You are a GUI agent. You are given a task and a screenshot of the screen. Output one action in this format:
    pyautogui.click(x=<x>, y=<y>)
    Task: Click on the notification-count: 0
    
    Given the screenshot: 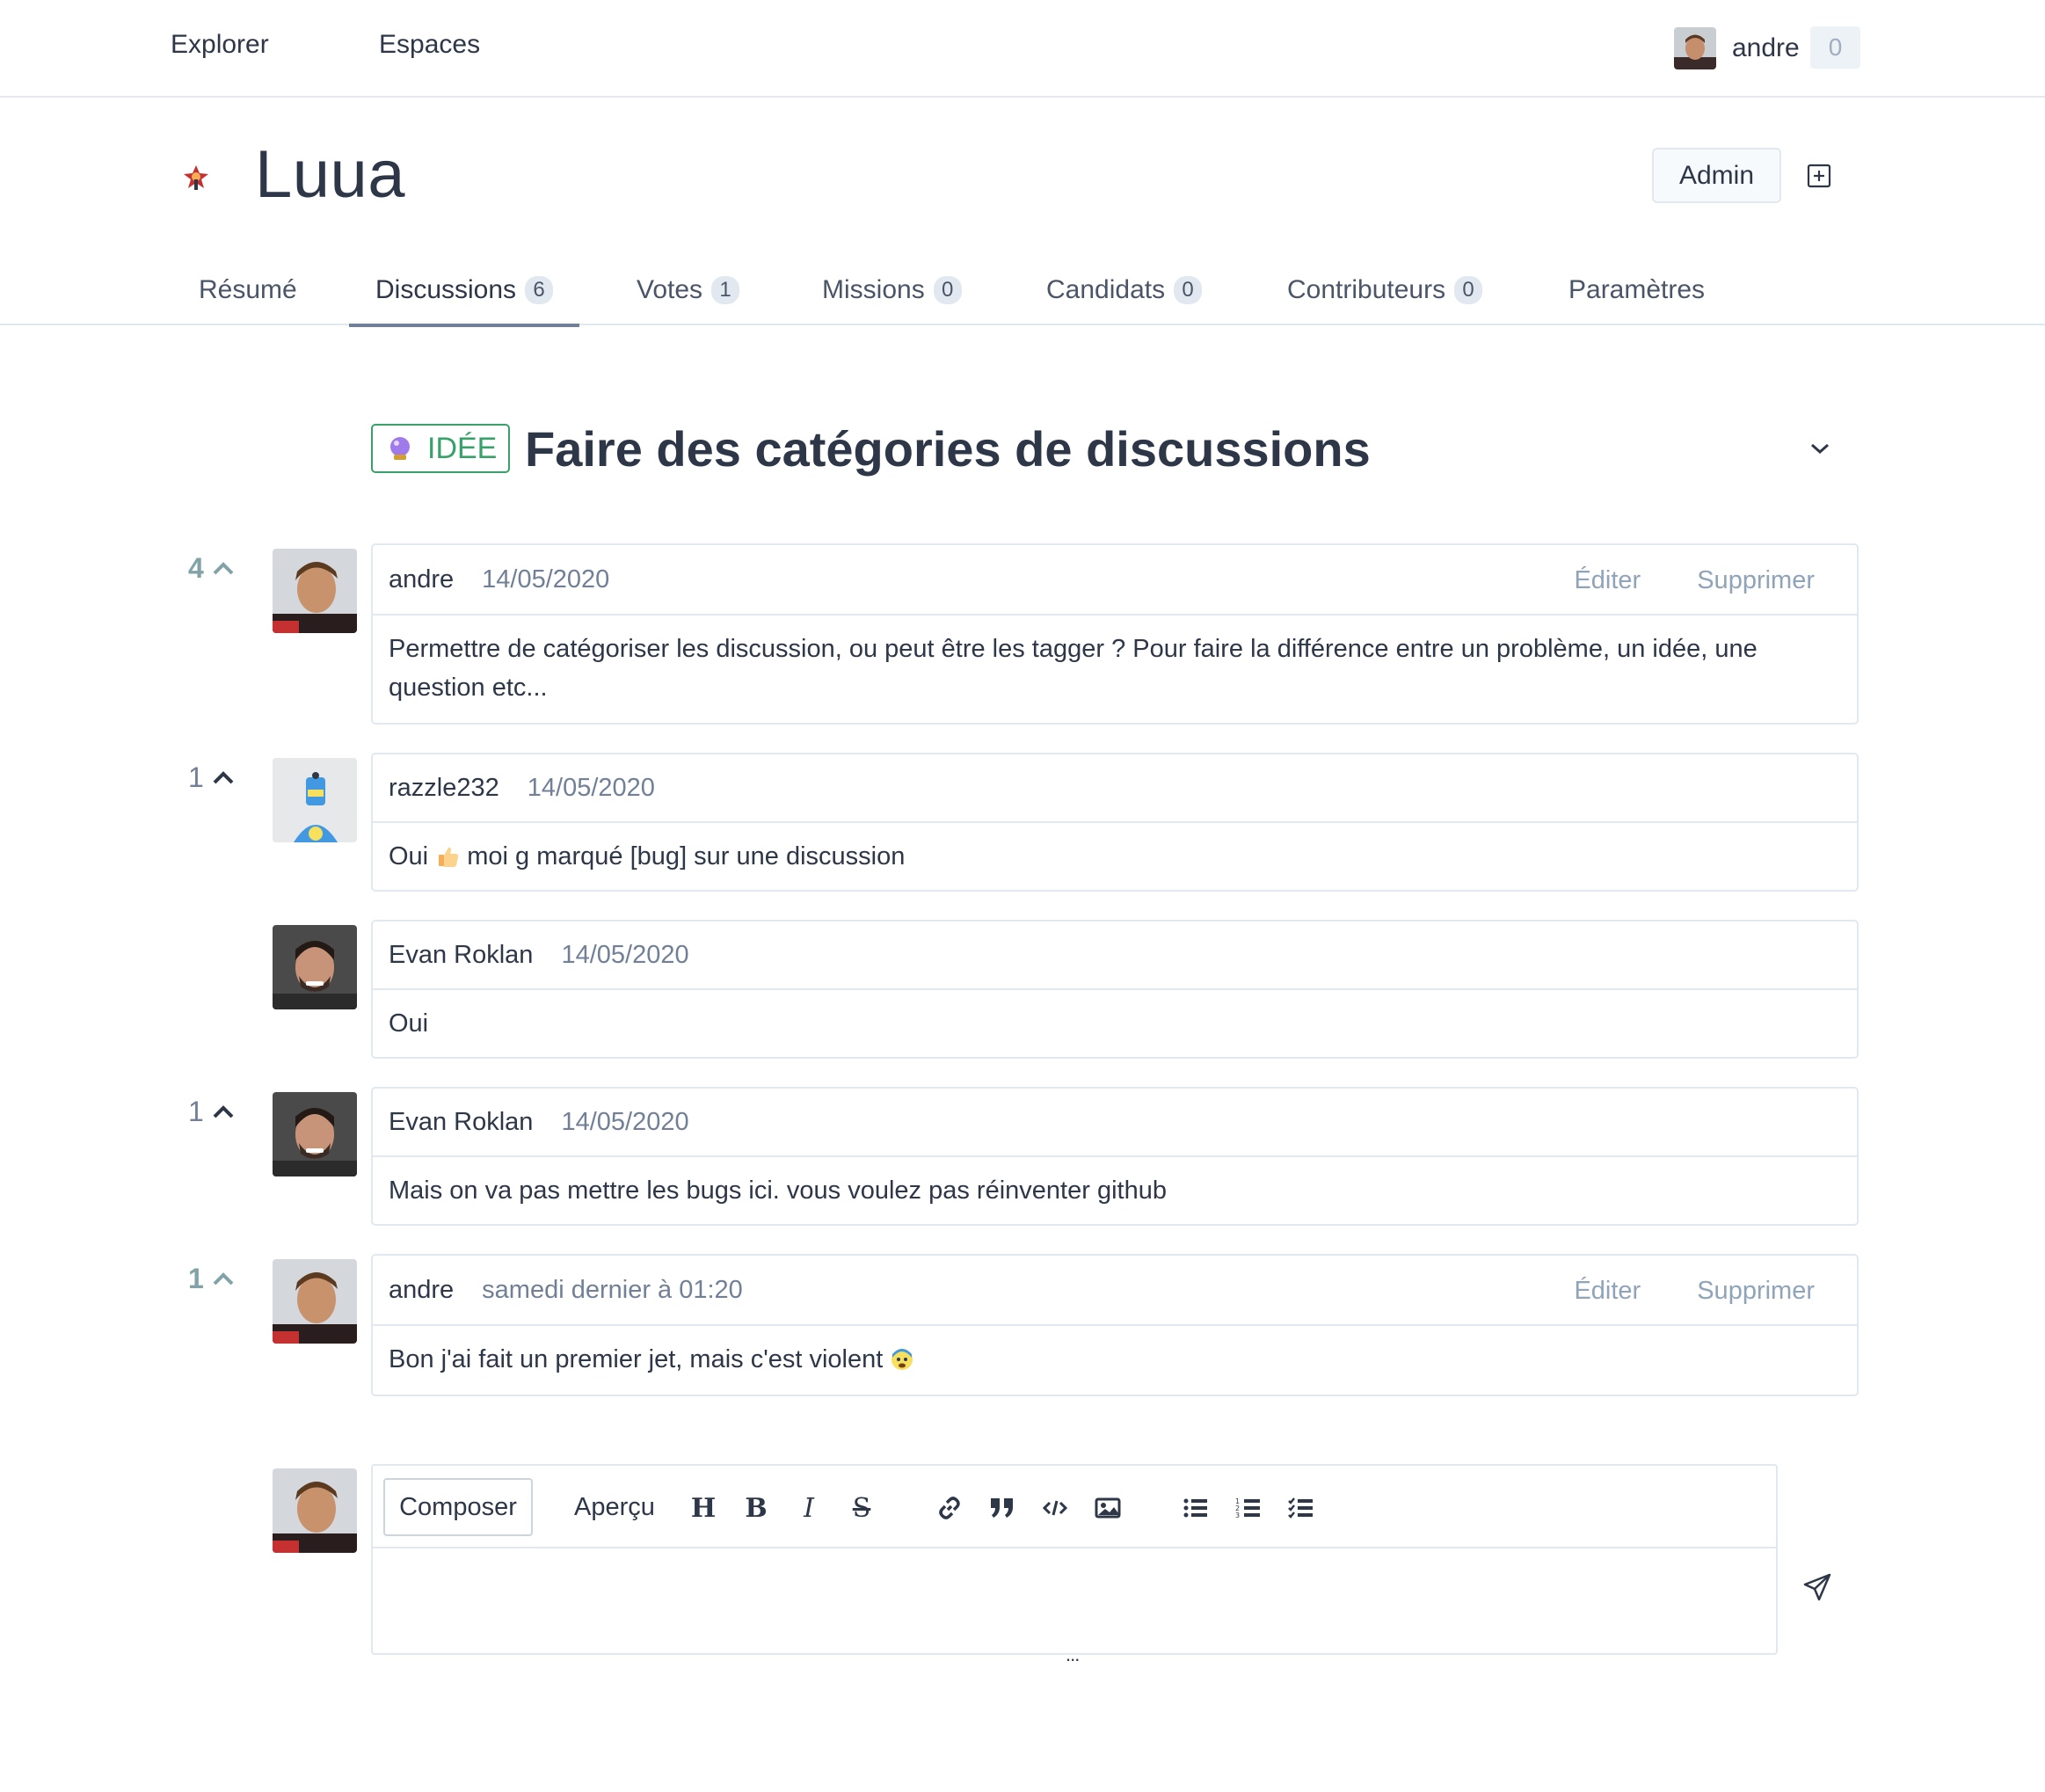 What is the action you would take?
    pyautogui.click(x=1835, y=47)
    